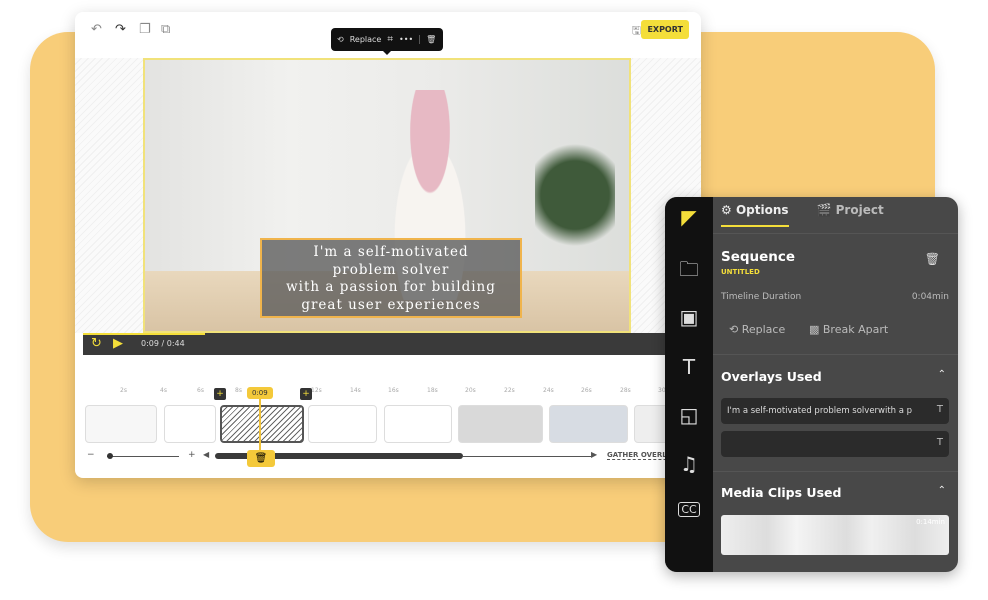 Image resolution: width=988 pixels, height=600 pixels. What do you see at coordinates (355, 390) in the screenshot?
I see `tick-label: 14s` at bounding box center [355, 390].